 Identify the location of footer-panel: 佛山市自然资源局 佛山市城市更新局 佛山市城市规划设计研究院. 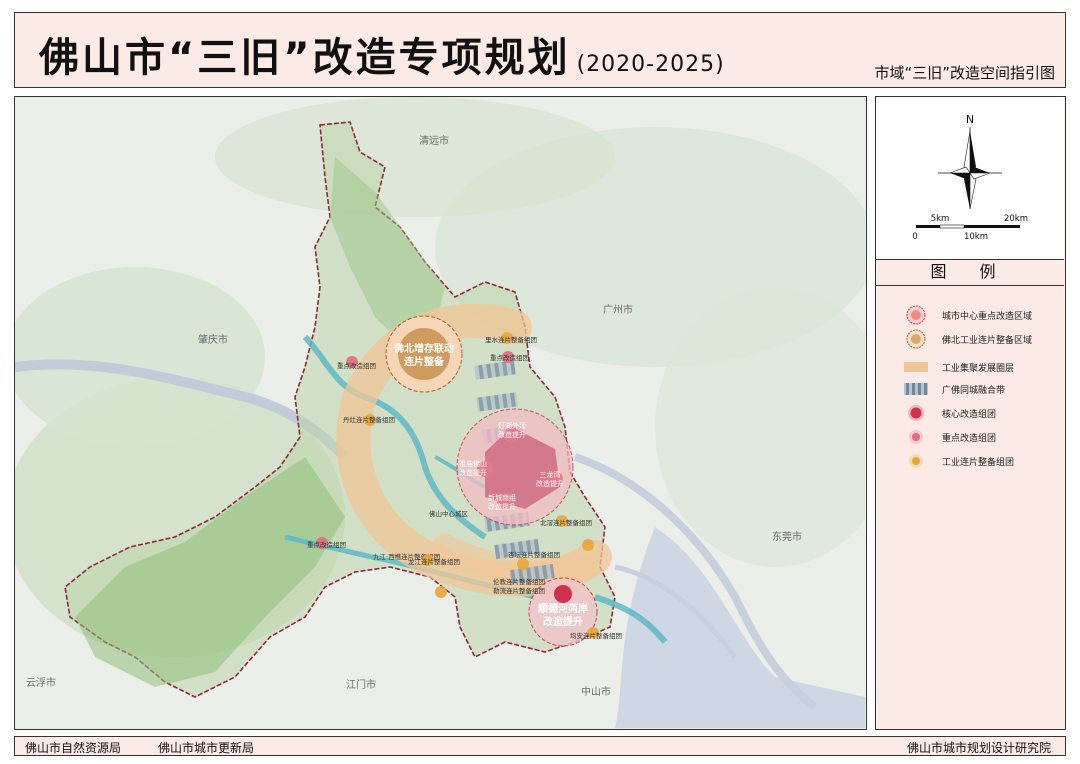
(540, 746).